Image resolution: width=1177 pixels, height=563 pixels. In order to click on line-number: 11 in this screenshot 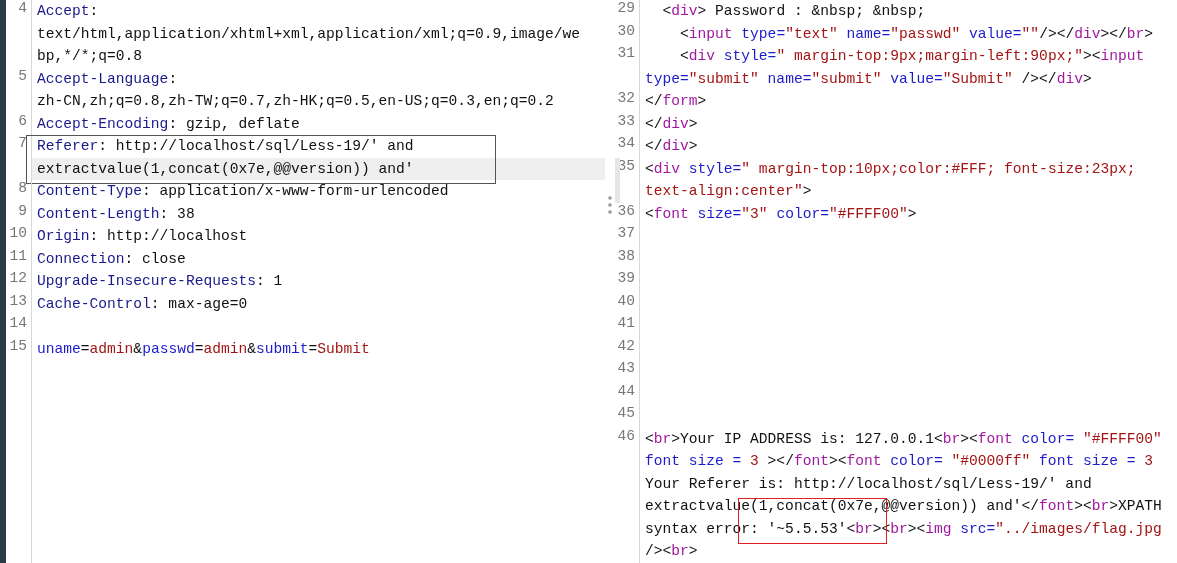, I will do `click(19, 258)`.